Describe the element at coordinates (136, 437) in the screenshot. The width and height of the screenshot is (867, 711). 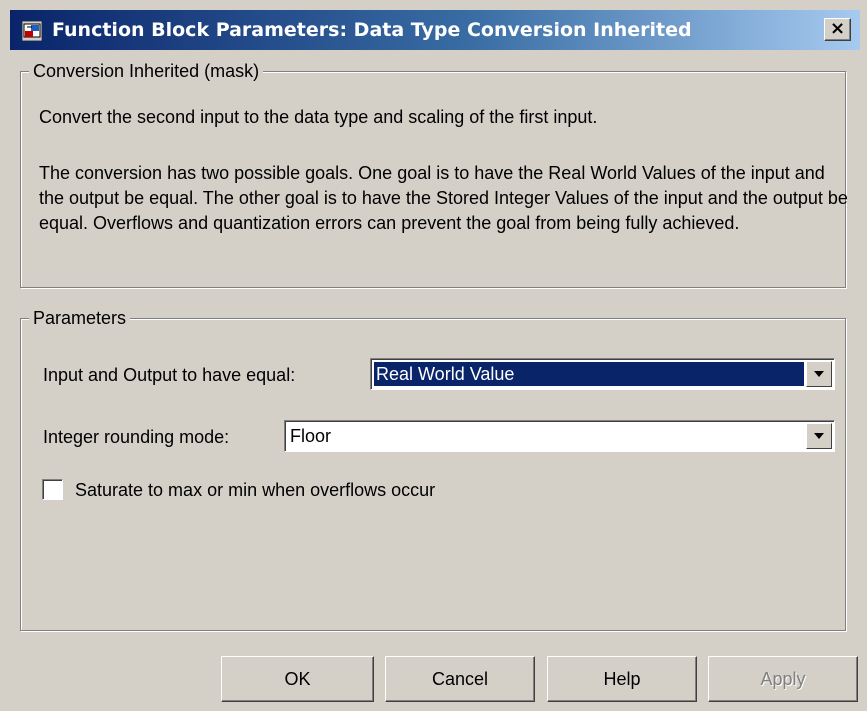
I see `rounding-mode-label: Integer rounding mode:` at that location.